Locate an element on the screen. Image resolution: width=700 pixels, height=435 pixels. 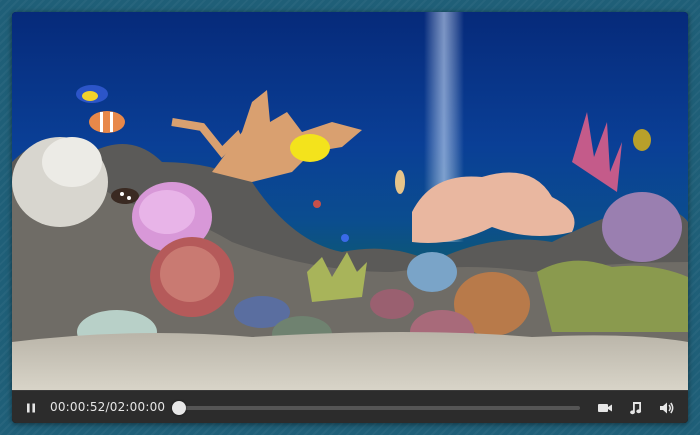
seek-bar is located at coordinates (376, 408).